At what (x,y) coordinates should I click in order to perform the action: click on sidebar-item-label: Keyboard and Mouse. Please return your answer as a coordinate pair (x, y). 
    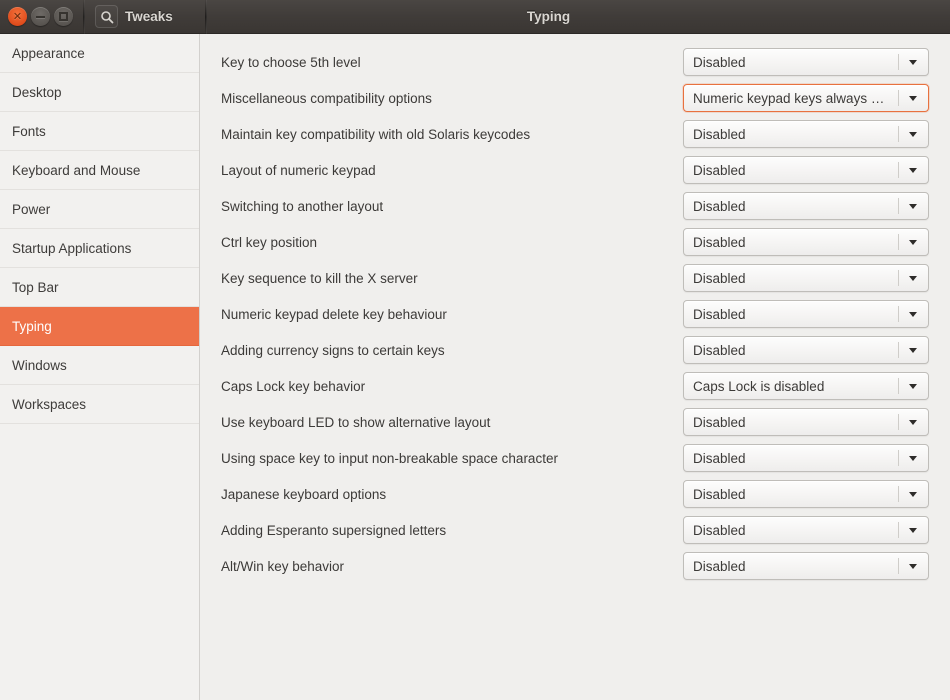
    Looking at the image, I should click on (76, 170).